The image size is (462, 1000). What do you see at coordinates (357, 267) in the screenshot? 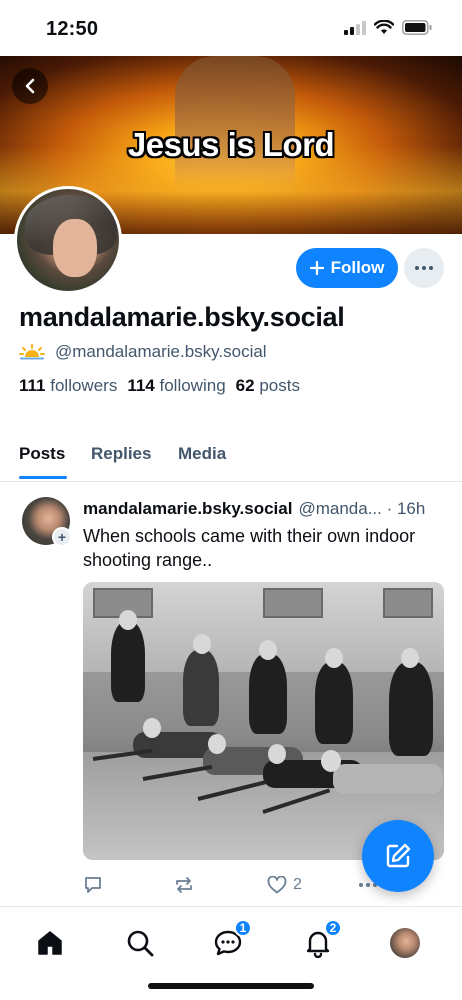
I see `follow-label: Follow` at bounding box center [357, 267].